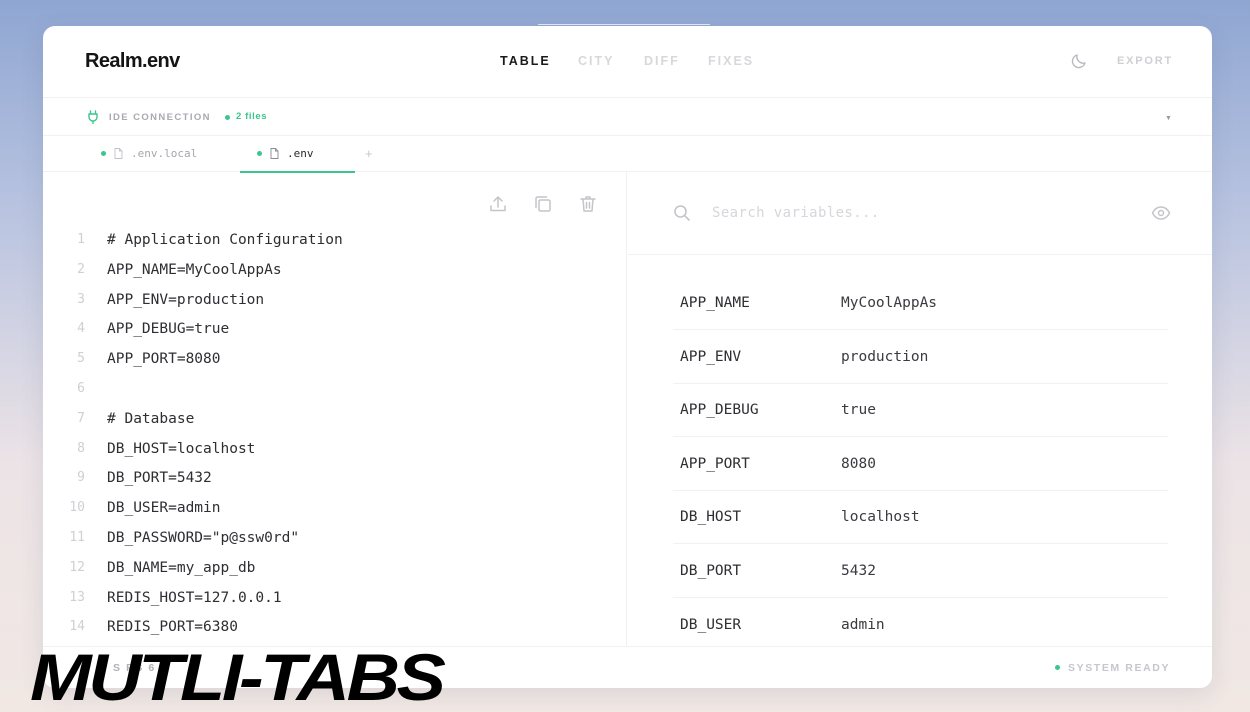 Image resolution: width=1250 pixels, height=712 pixels. I want to click on variable-row: APP_ENV production, so click(920, 357).